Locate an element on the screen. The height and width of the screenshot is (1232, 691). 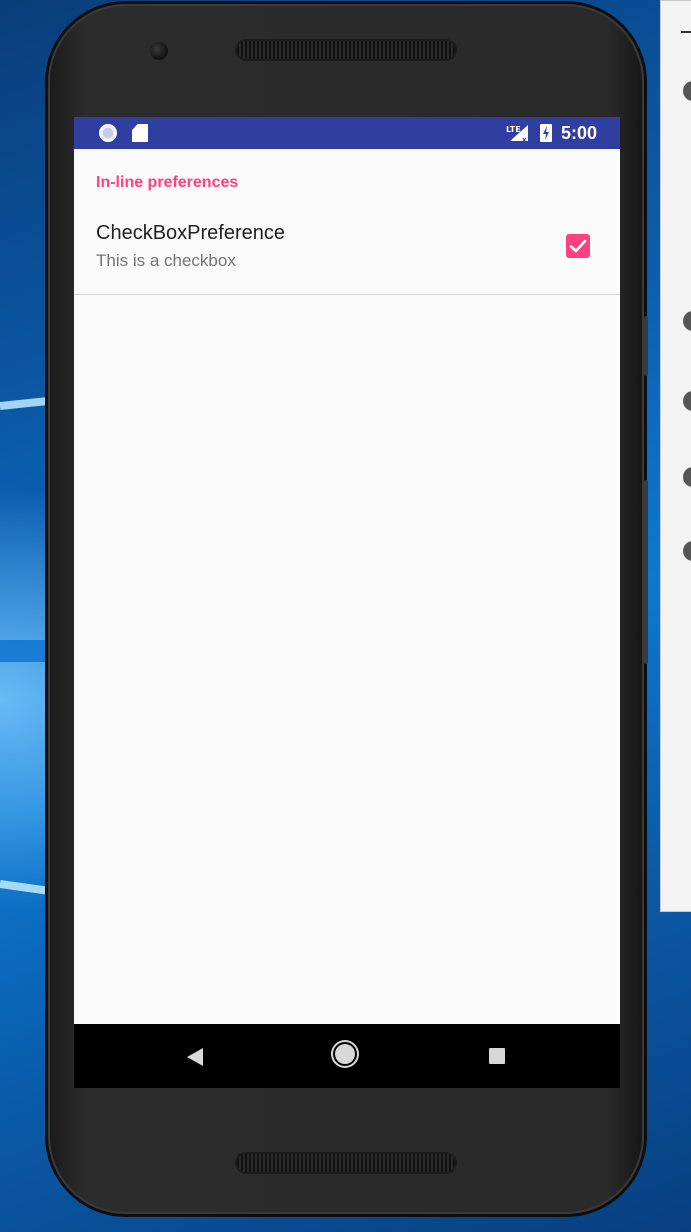
preference-category-title: In-line preferences is located at coordinates (167, 182).